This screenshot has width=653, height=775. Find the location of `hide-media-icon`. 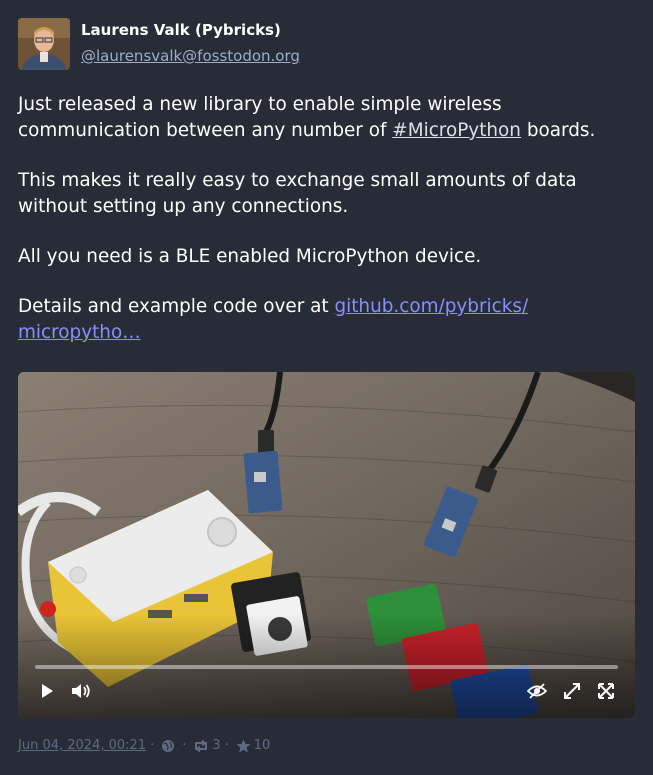

hide-media-icon is located at coordinates (537, 691).